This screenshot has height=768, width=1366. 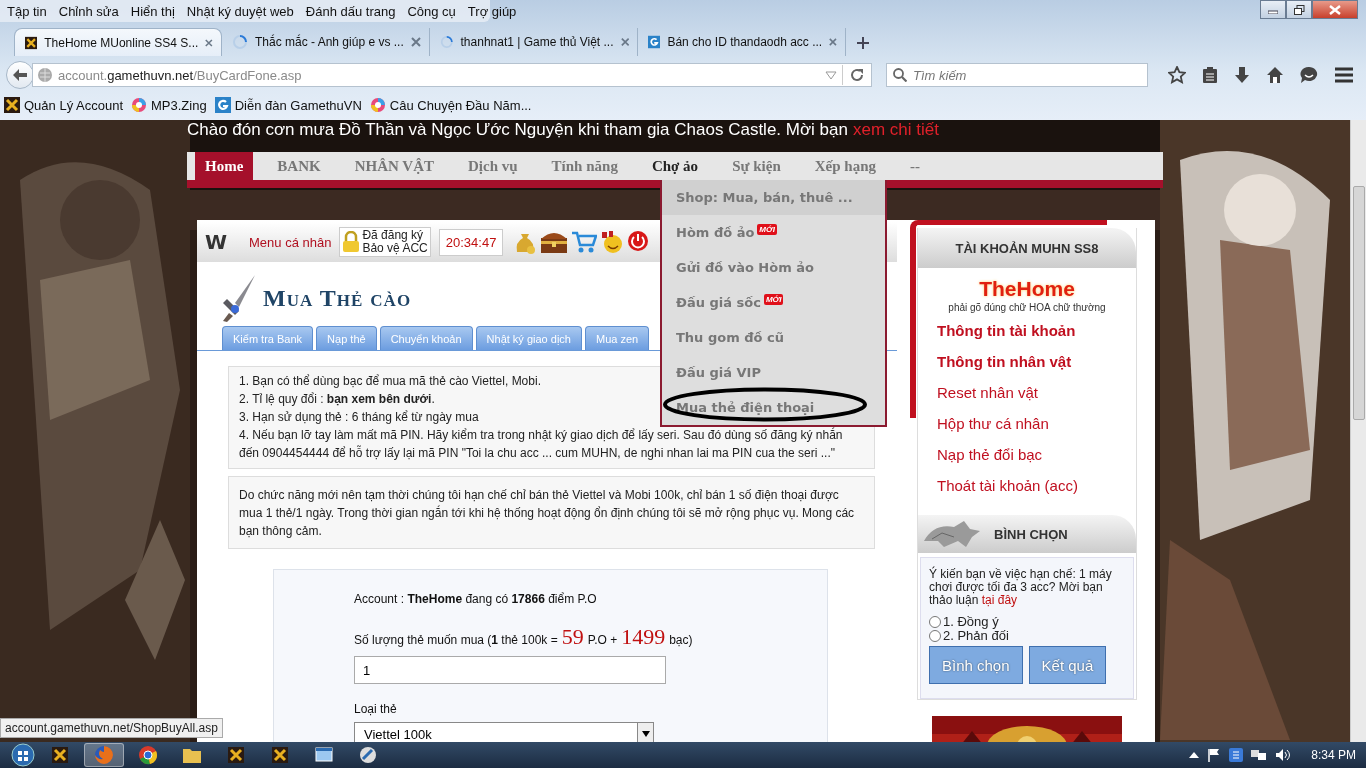 I want to click on bookmark: Diễn đàn GamethuVN, so click(x=289, y=105).